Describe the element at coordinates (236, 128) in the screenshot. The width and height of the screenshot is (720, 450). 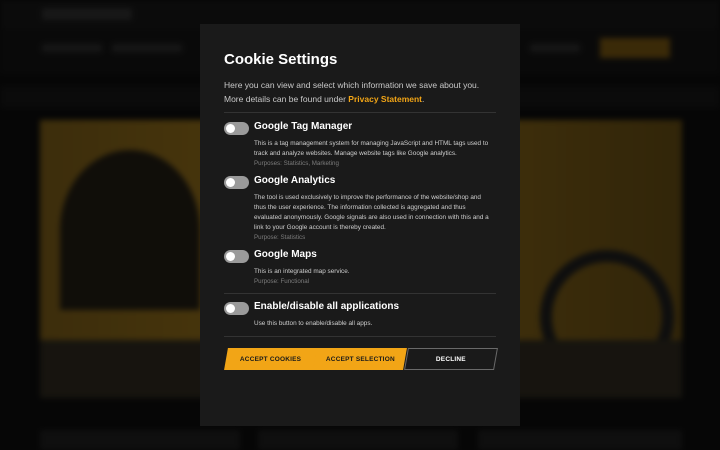
I see `google-tag-manager-toggle` at that location.